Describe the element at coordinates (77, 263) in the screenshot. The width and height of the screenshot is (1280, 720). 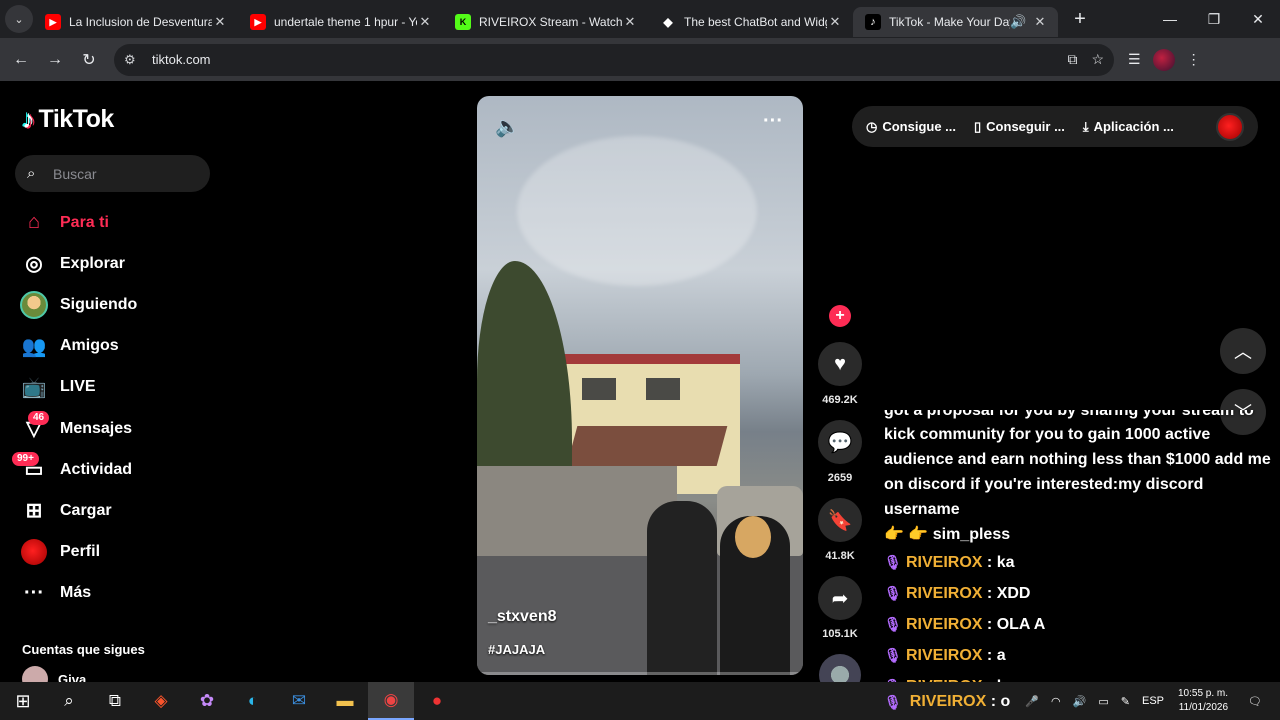
I see `sidebar-item-explorar: ◎ Explorar` at that location.